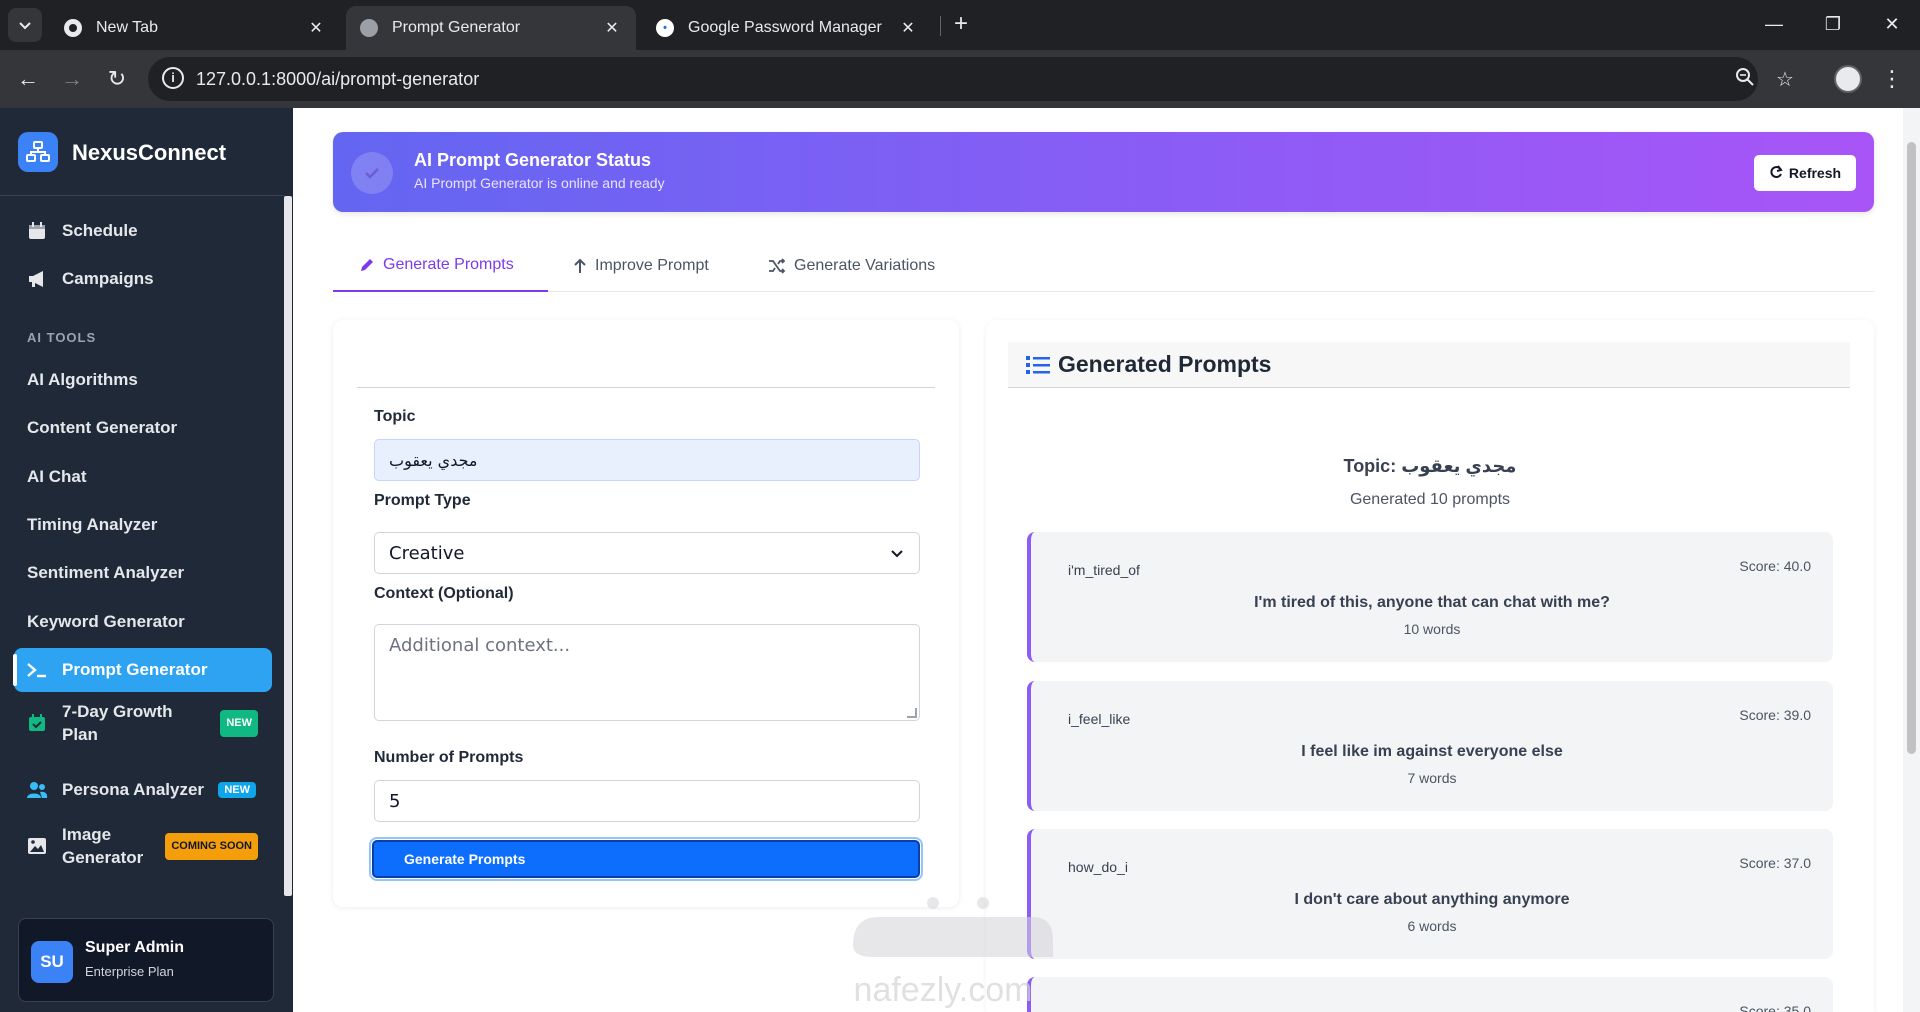 The width and height of the screenshot is (1920, 1012). What do you see at coordinates (912, 713) in the screenshot?
I see `resize-handle-icon` at bounding box center [912, 713].